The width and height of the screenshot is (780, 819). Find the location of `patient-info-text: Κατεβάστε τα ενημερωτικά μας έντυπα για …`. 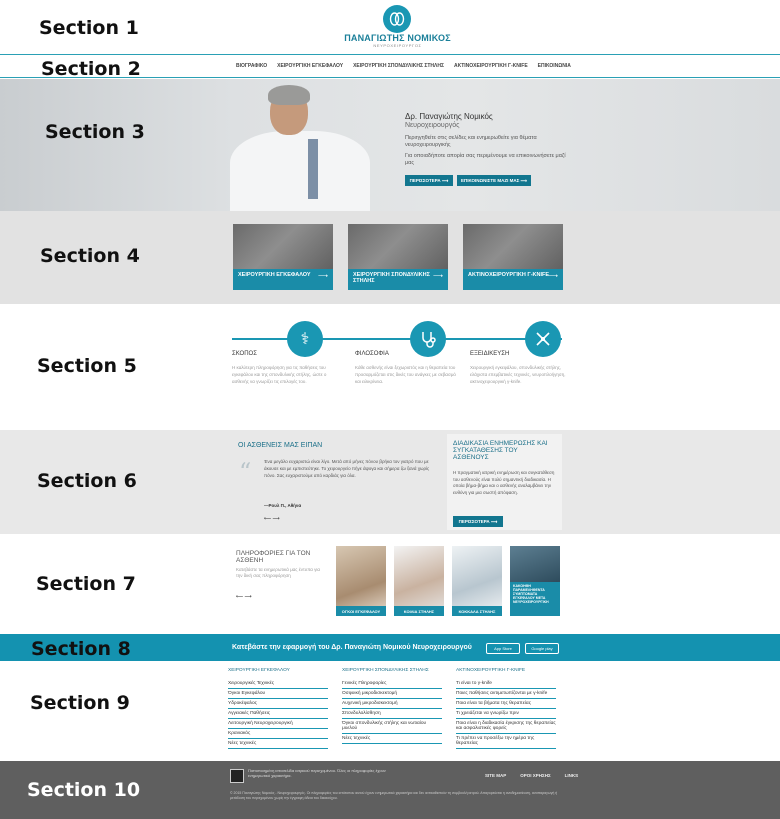

patient-info-text: Κατεβάστε τα ενημερωτικά μας έντυπα για … is located at coordinates (278, 572).